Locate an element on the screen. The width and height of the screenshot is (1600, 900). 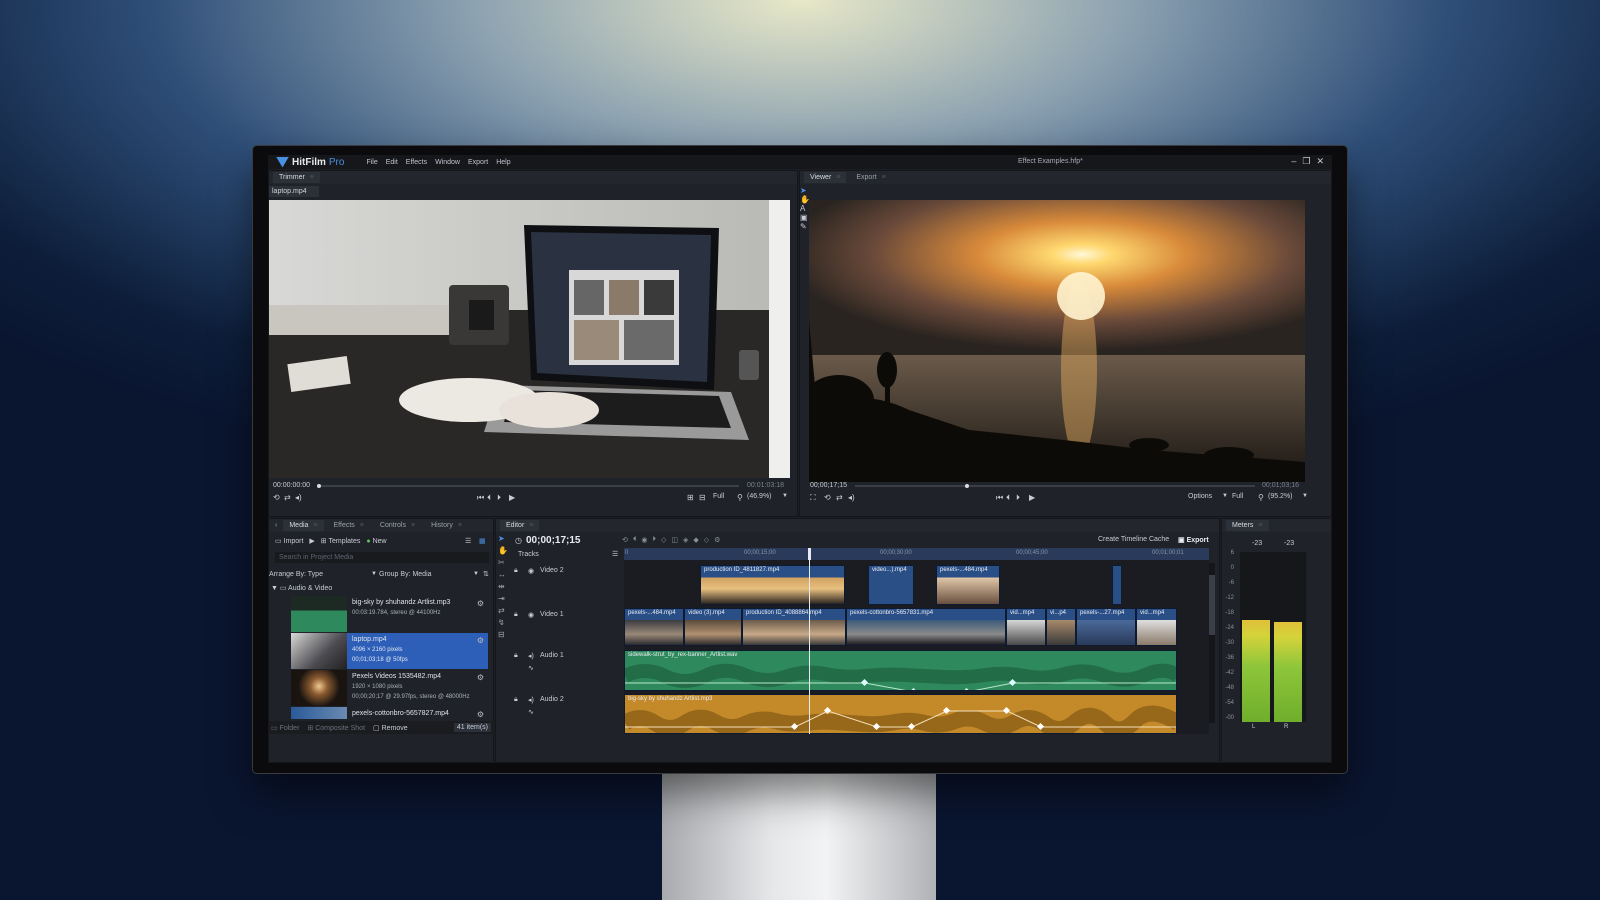
marker-icon: ◉ is located at coordinates (644, 540).